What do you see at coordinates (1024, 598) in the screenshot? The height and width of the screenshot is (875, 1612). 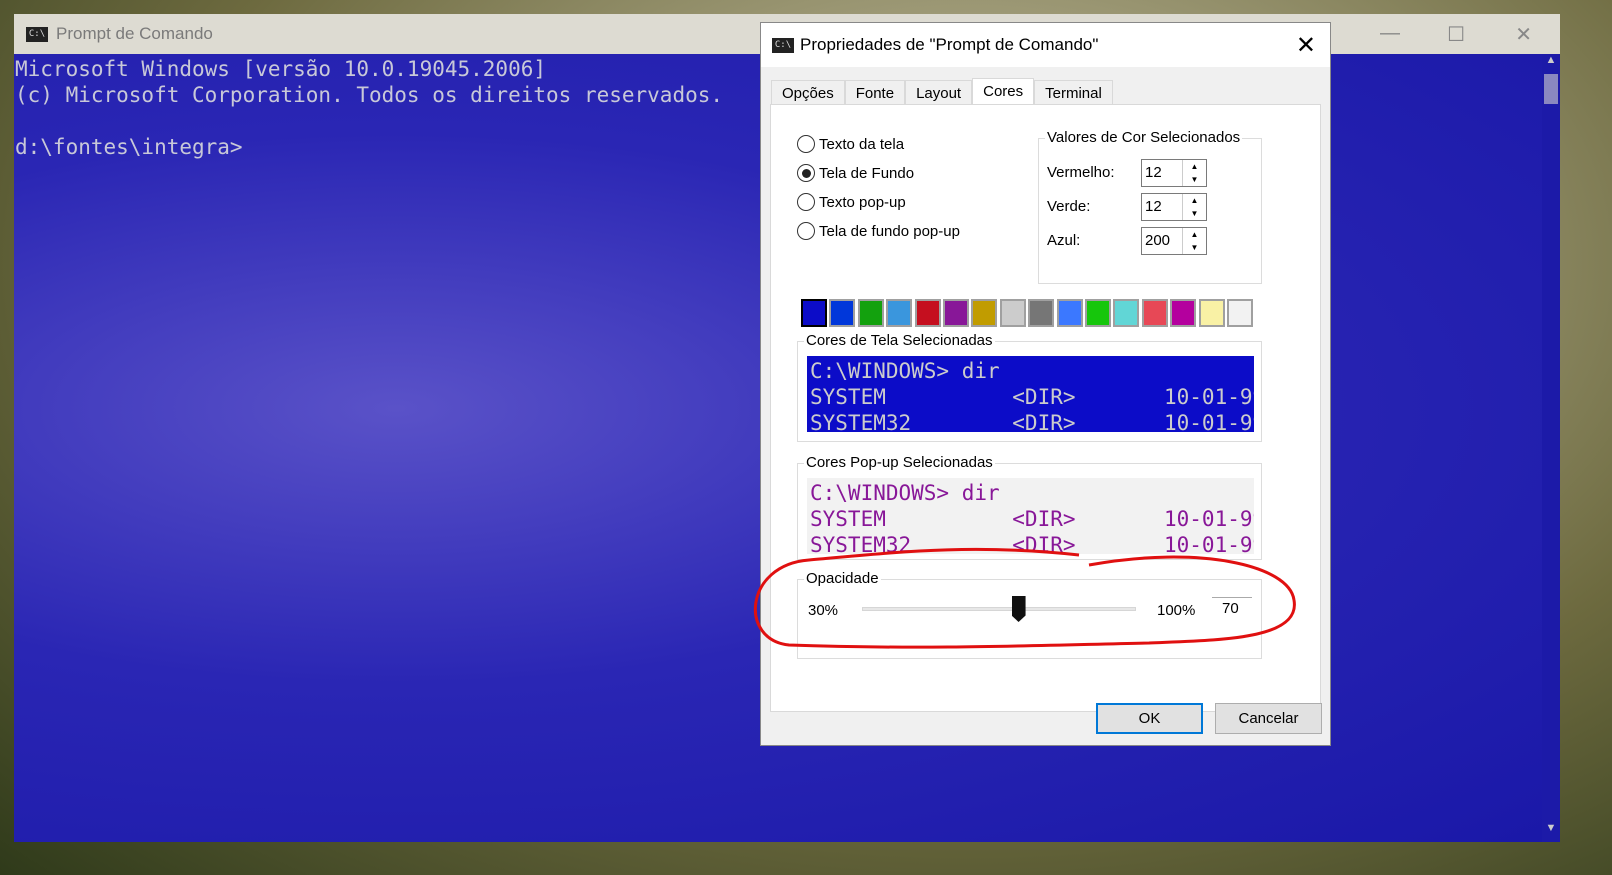 I see `red-annotation-circle` at bounding box center [1024, 598].